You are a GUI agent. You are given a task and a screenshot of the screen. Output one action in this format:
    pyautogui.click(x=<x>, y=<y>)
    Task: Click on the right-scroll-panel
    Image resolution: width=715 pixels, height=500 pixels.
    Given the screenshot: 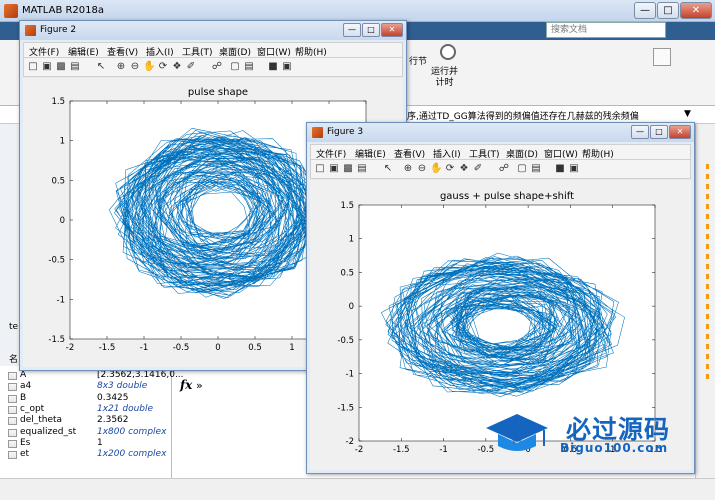 What is the action you would take?
    pyautogui.click(x=705, y=301)
    